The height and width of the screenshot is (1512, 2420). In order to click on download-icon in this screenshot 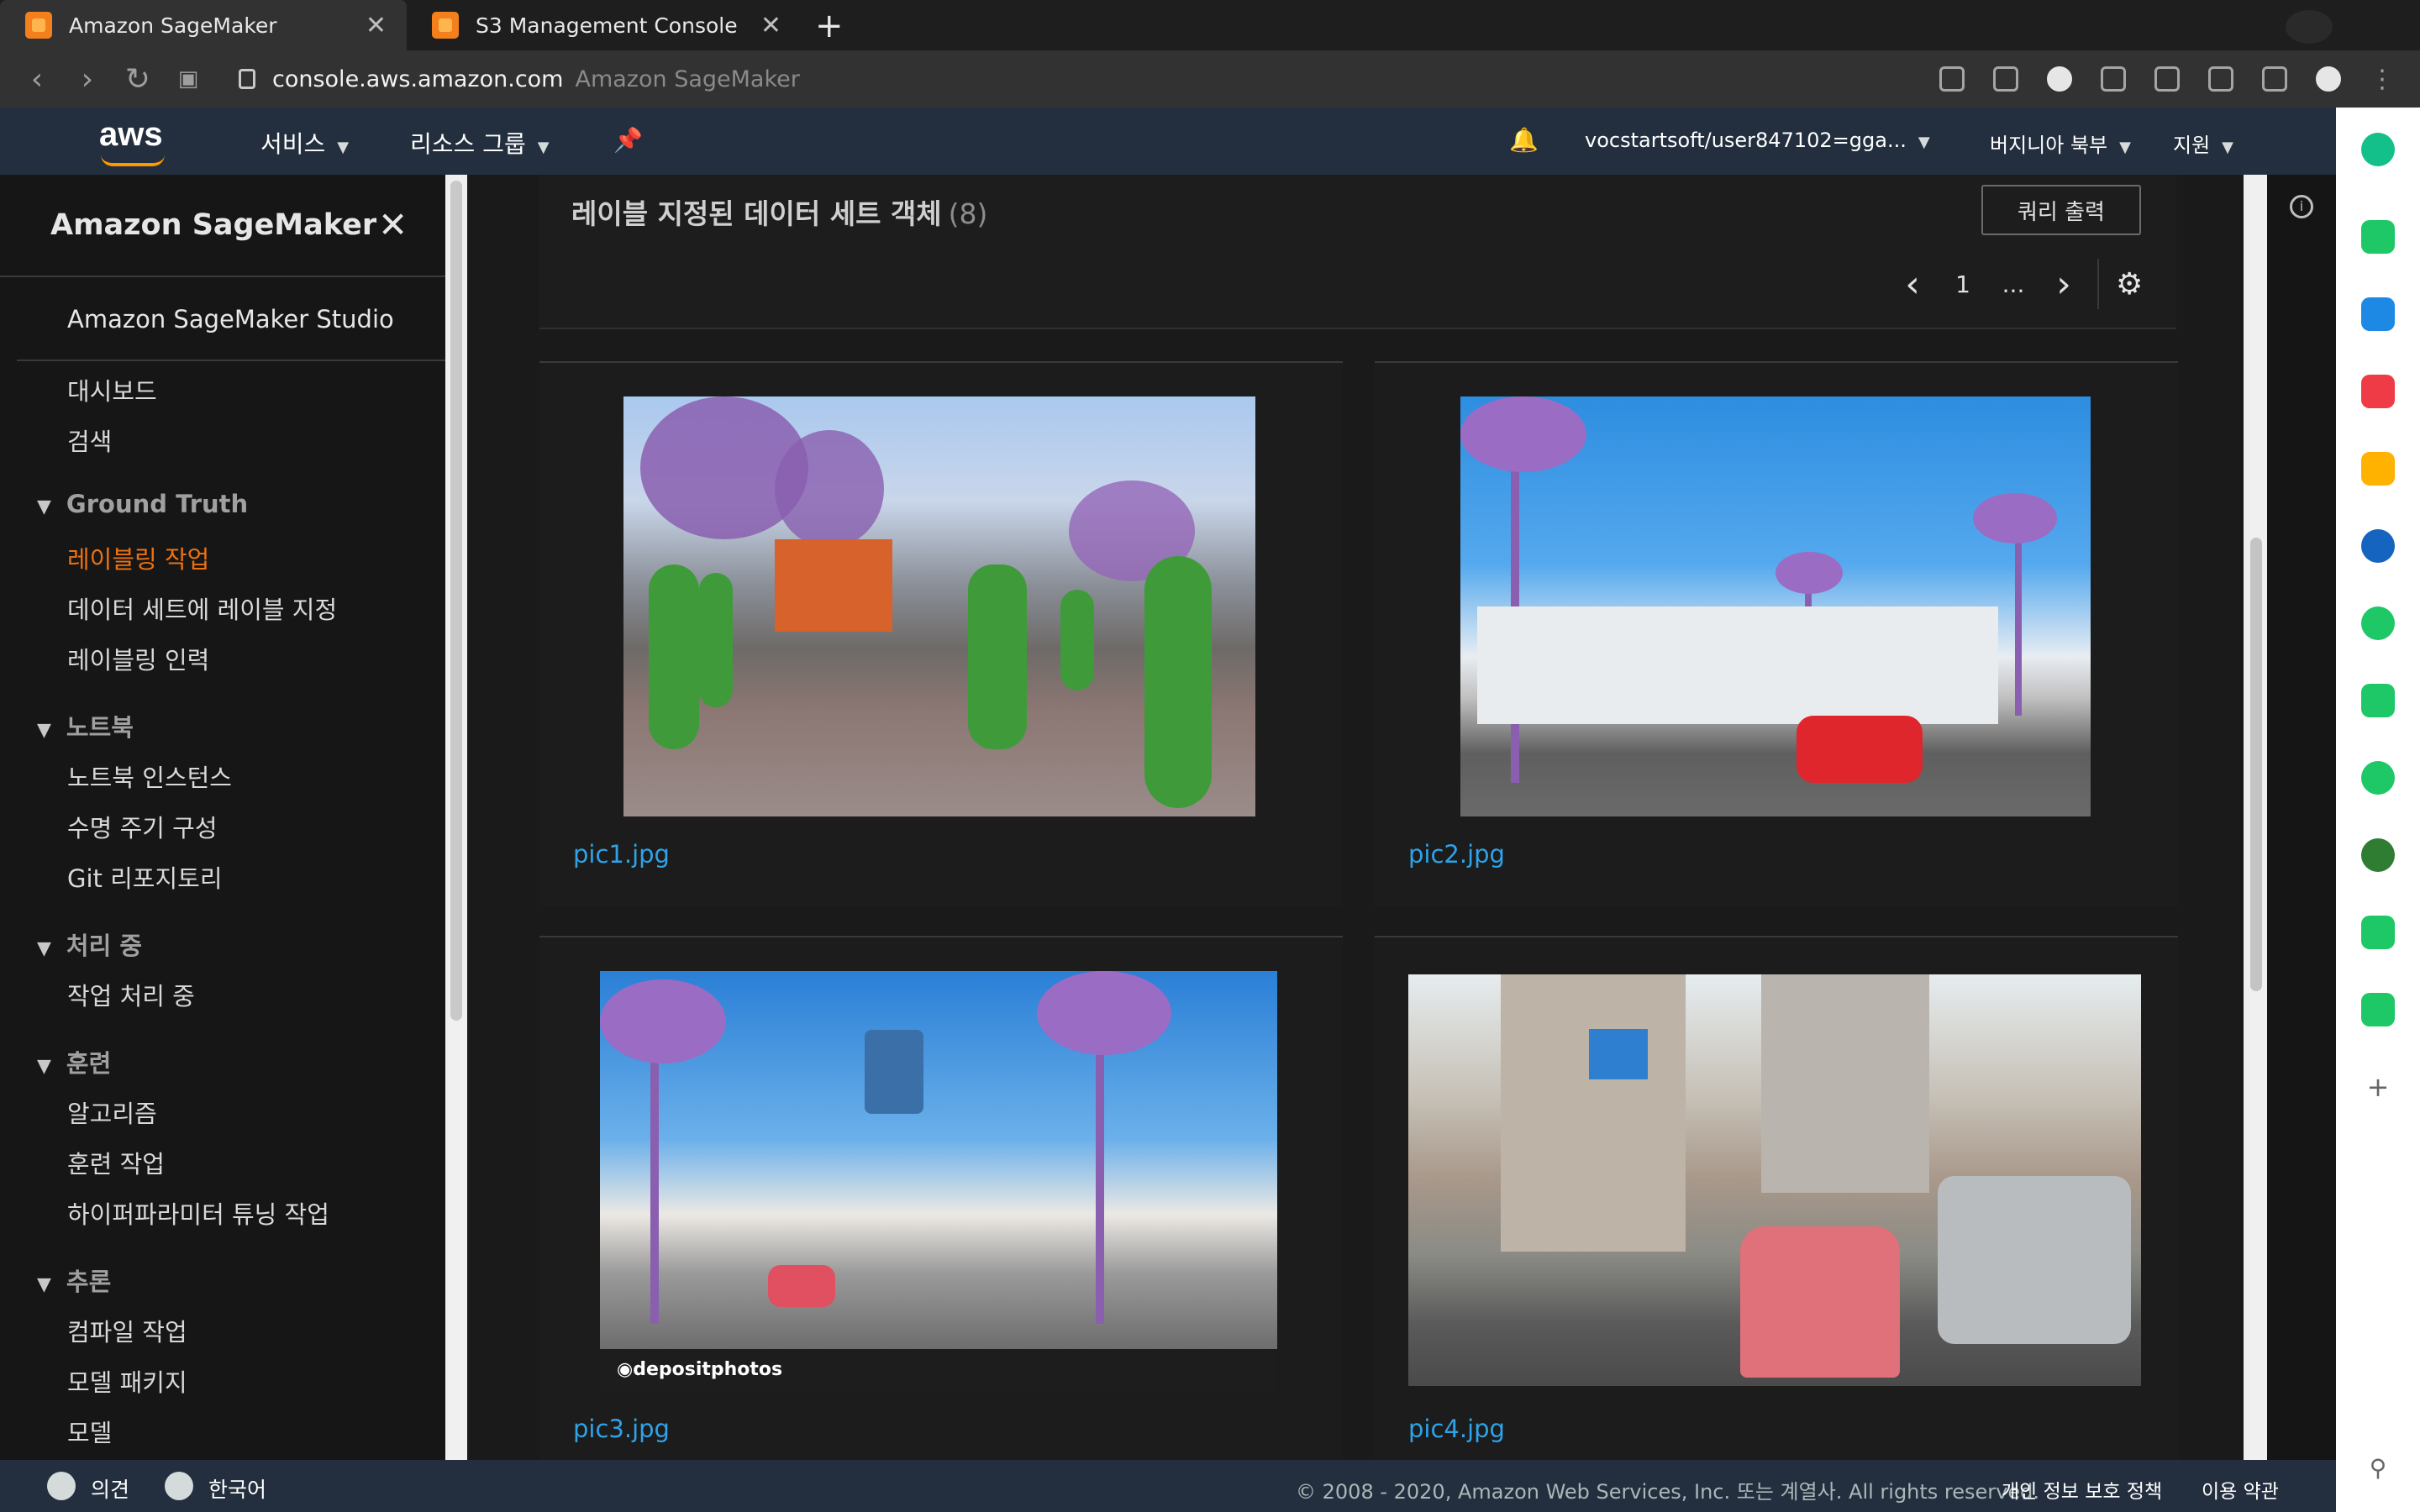, I will do `click(2113, 79)`.